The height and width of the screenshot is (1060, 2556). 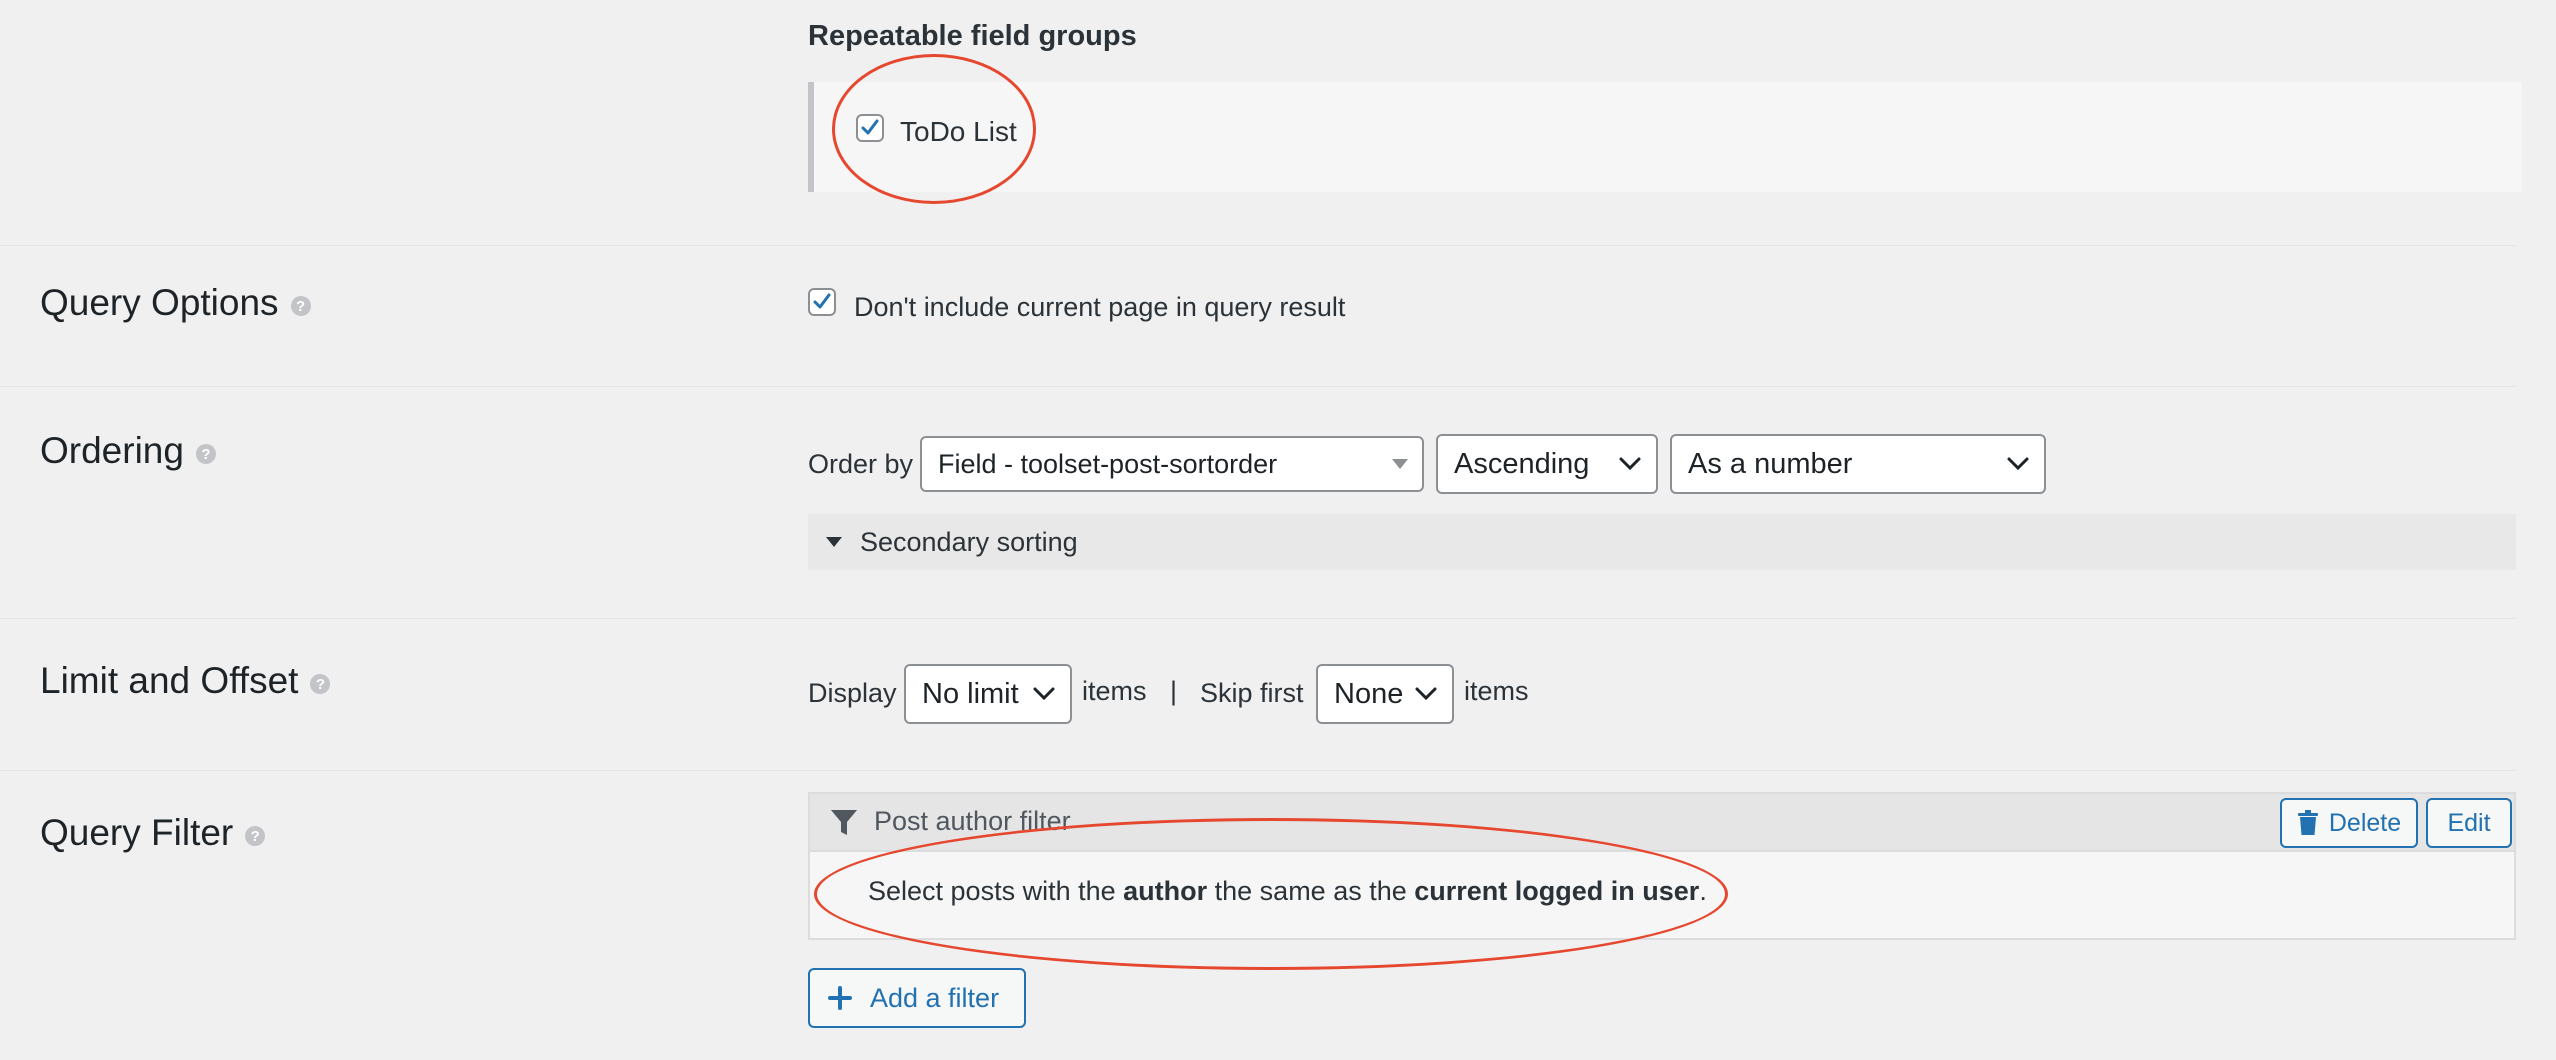 I want to click on todo-list-label: ToDo List, so click(x=958, y=131).